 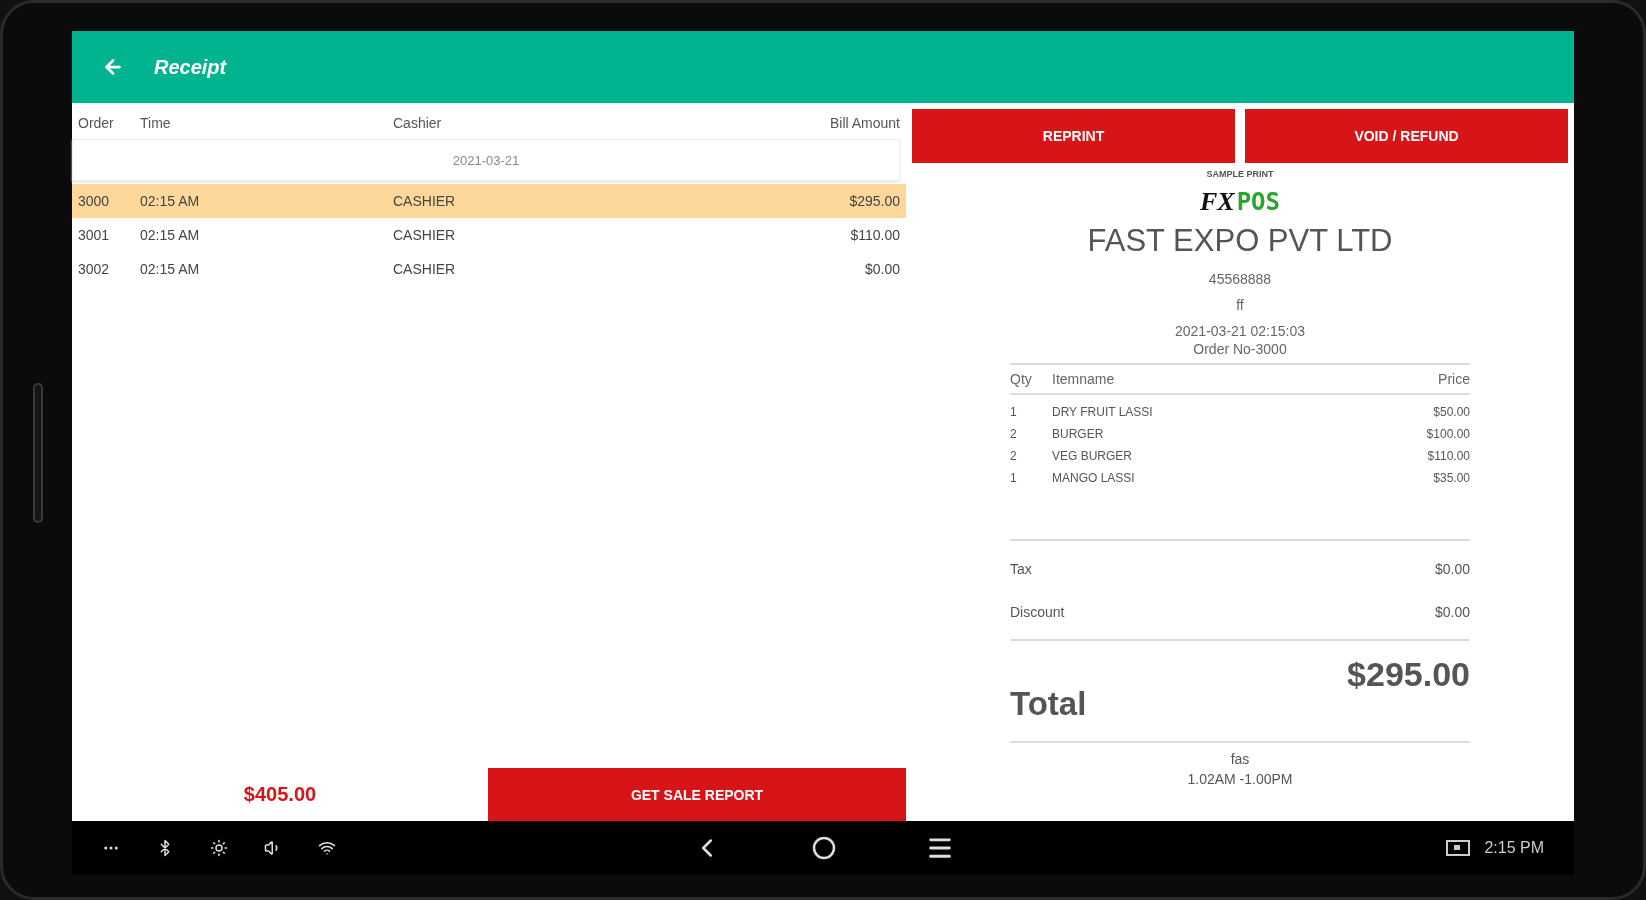 What do you see at coordinates (1451, 412) in the screenshot?
I see `item-price: $50.00` at bounding box center [1451, 412].